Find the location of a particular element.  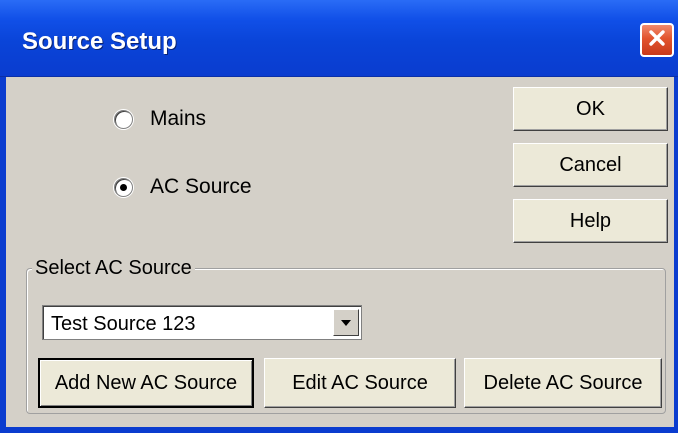

ac-source-radio is located at coordinates (123, 187).